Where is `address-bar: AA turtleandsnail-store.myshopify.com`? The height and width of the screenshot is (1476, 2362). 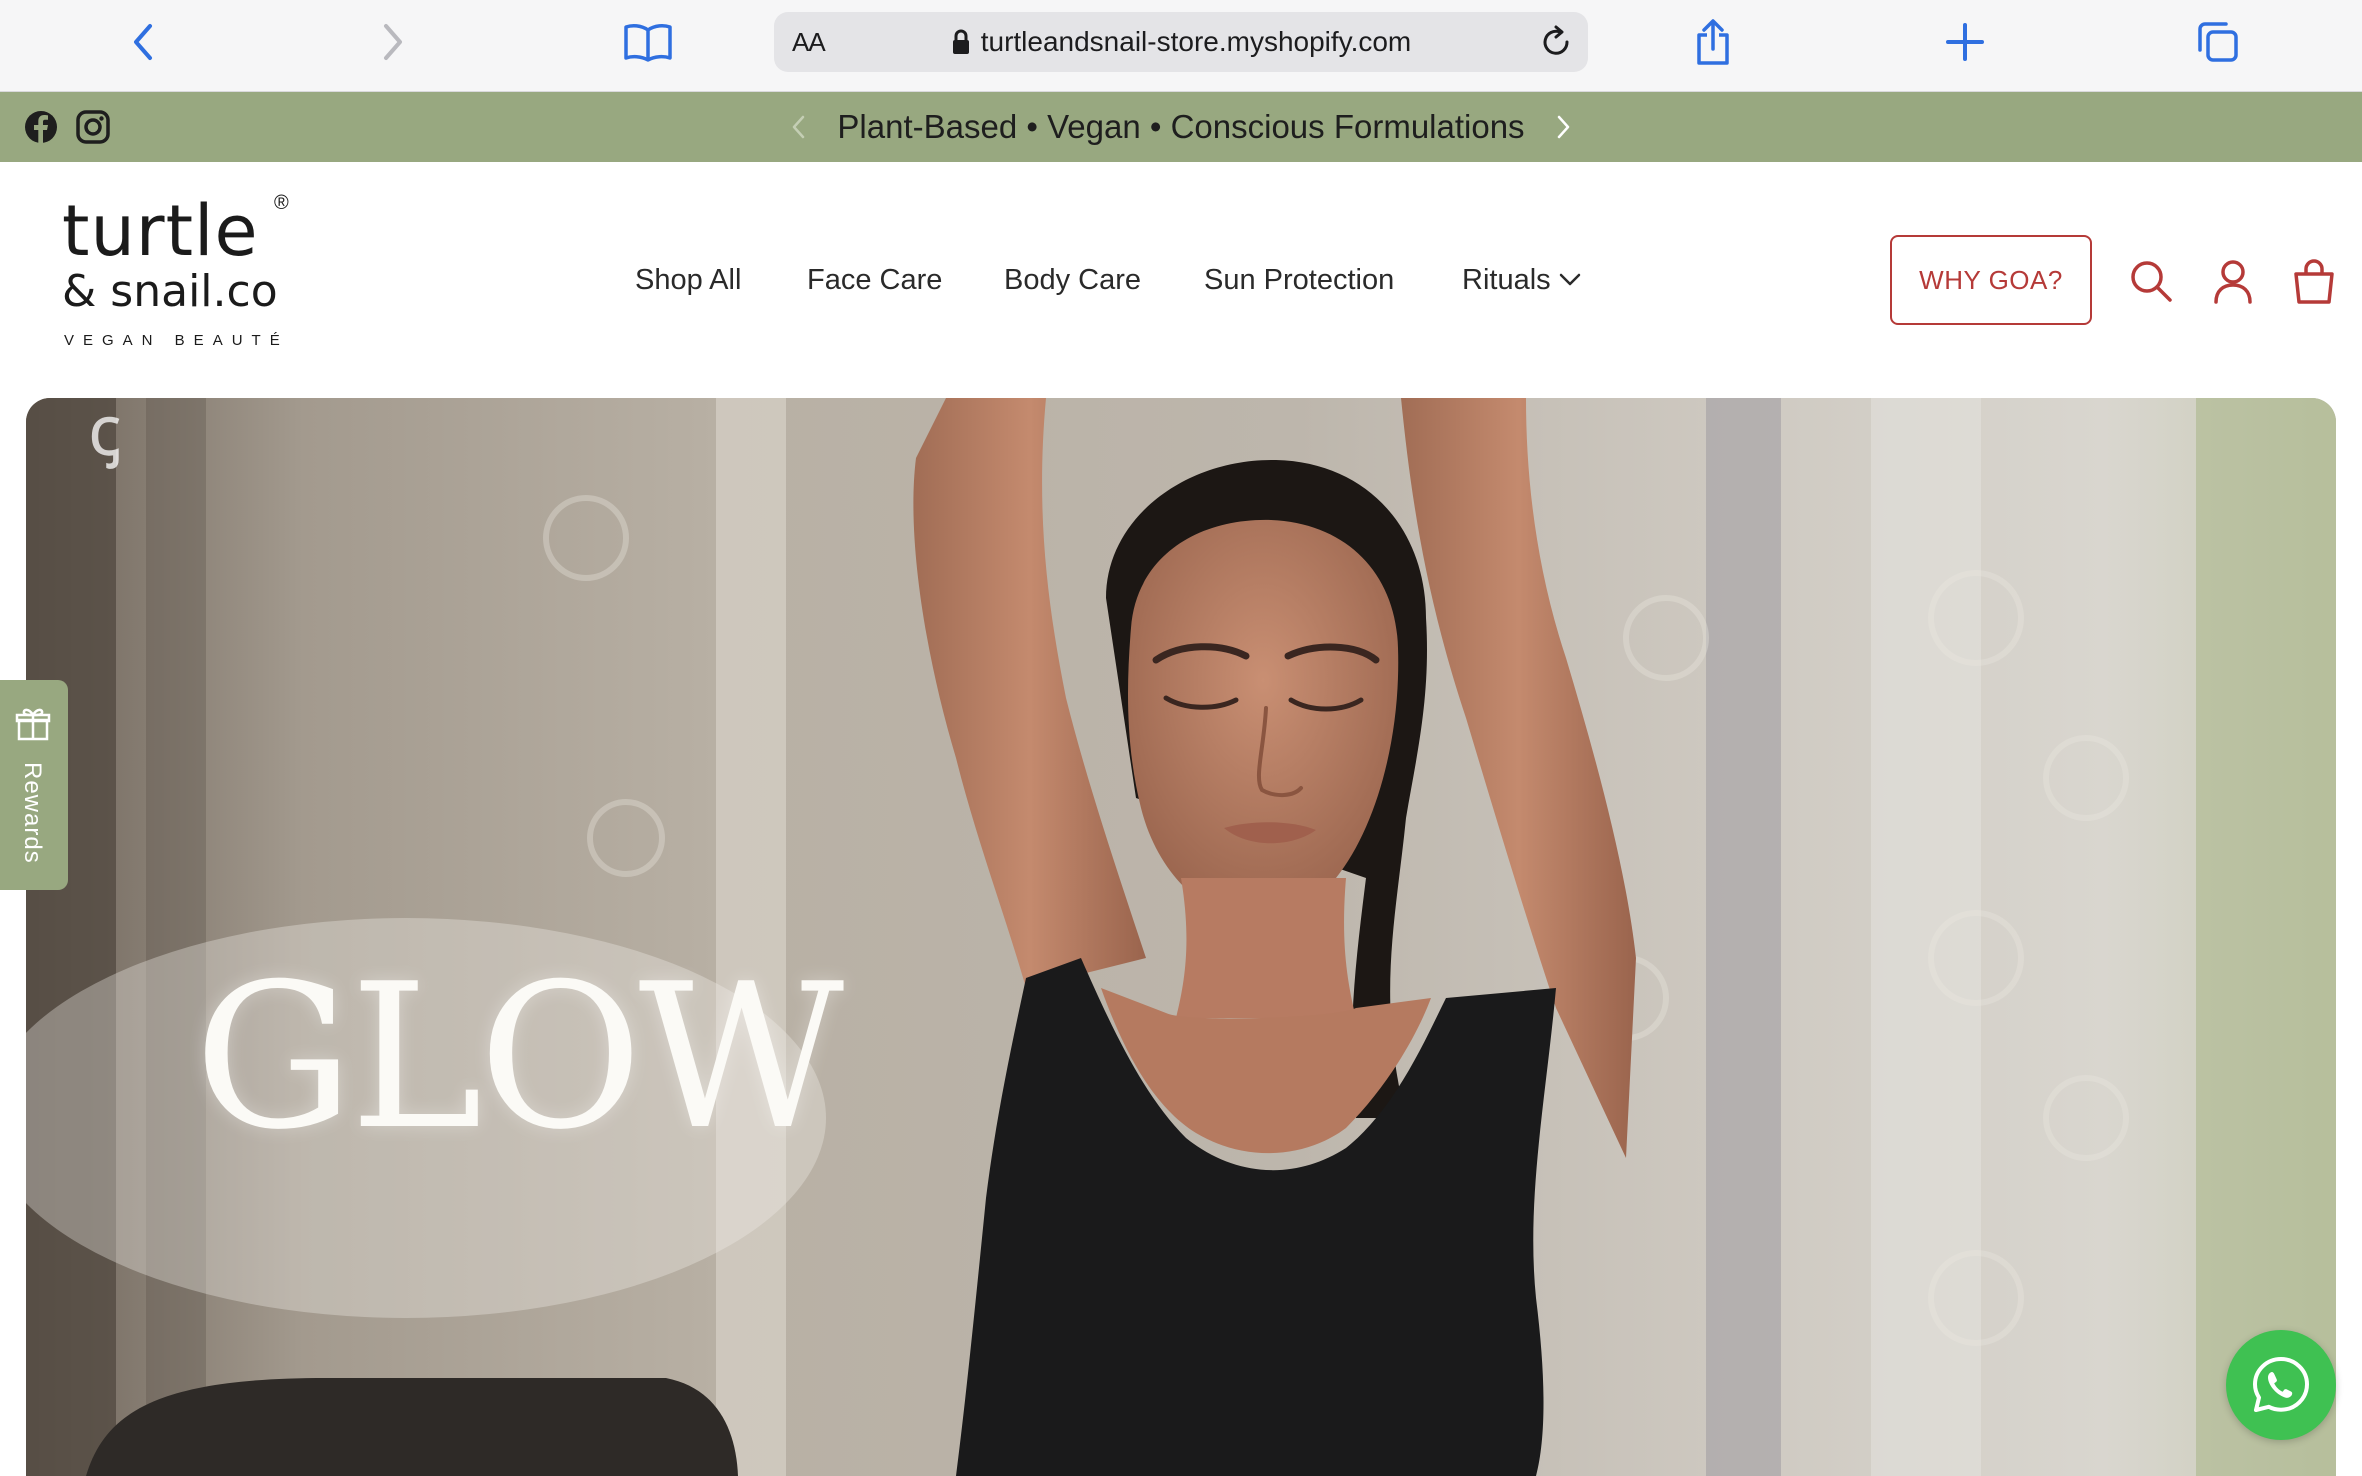 address-bar: AA turtleandsnail-store.myshopify.com is located at coordinates (1181, 42).